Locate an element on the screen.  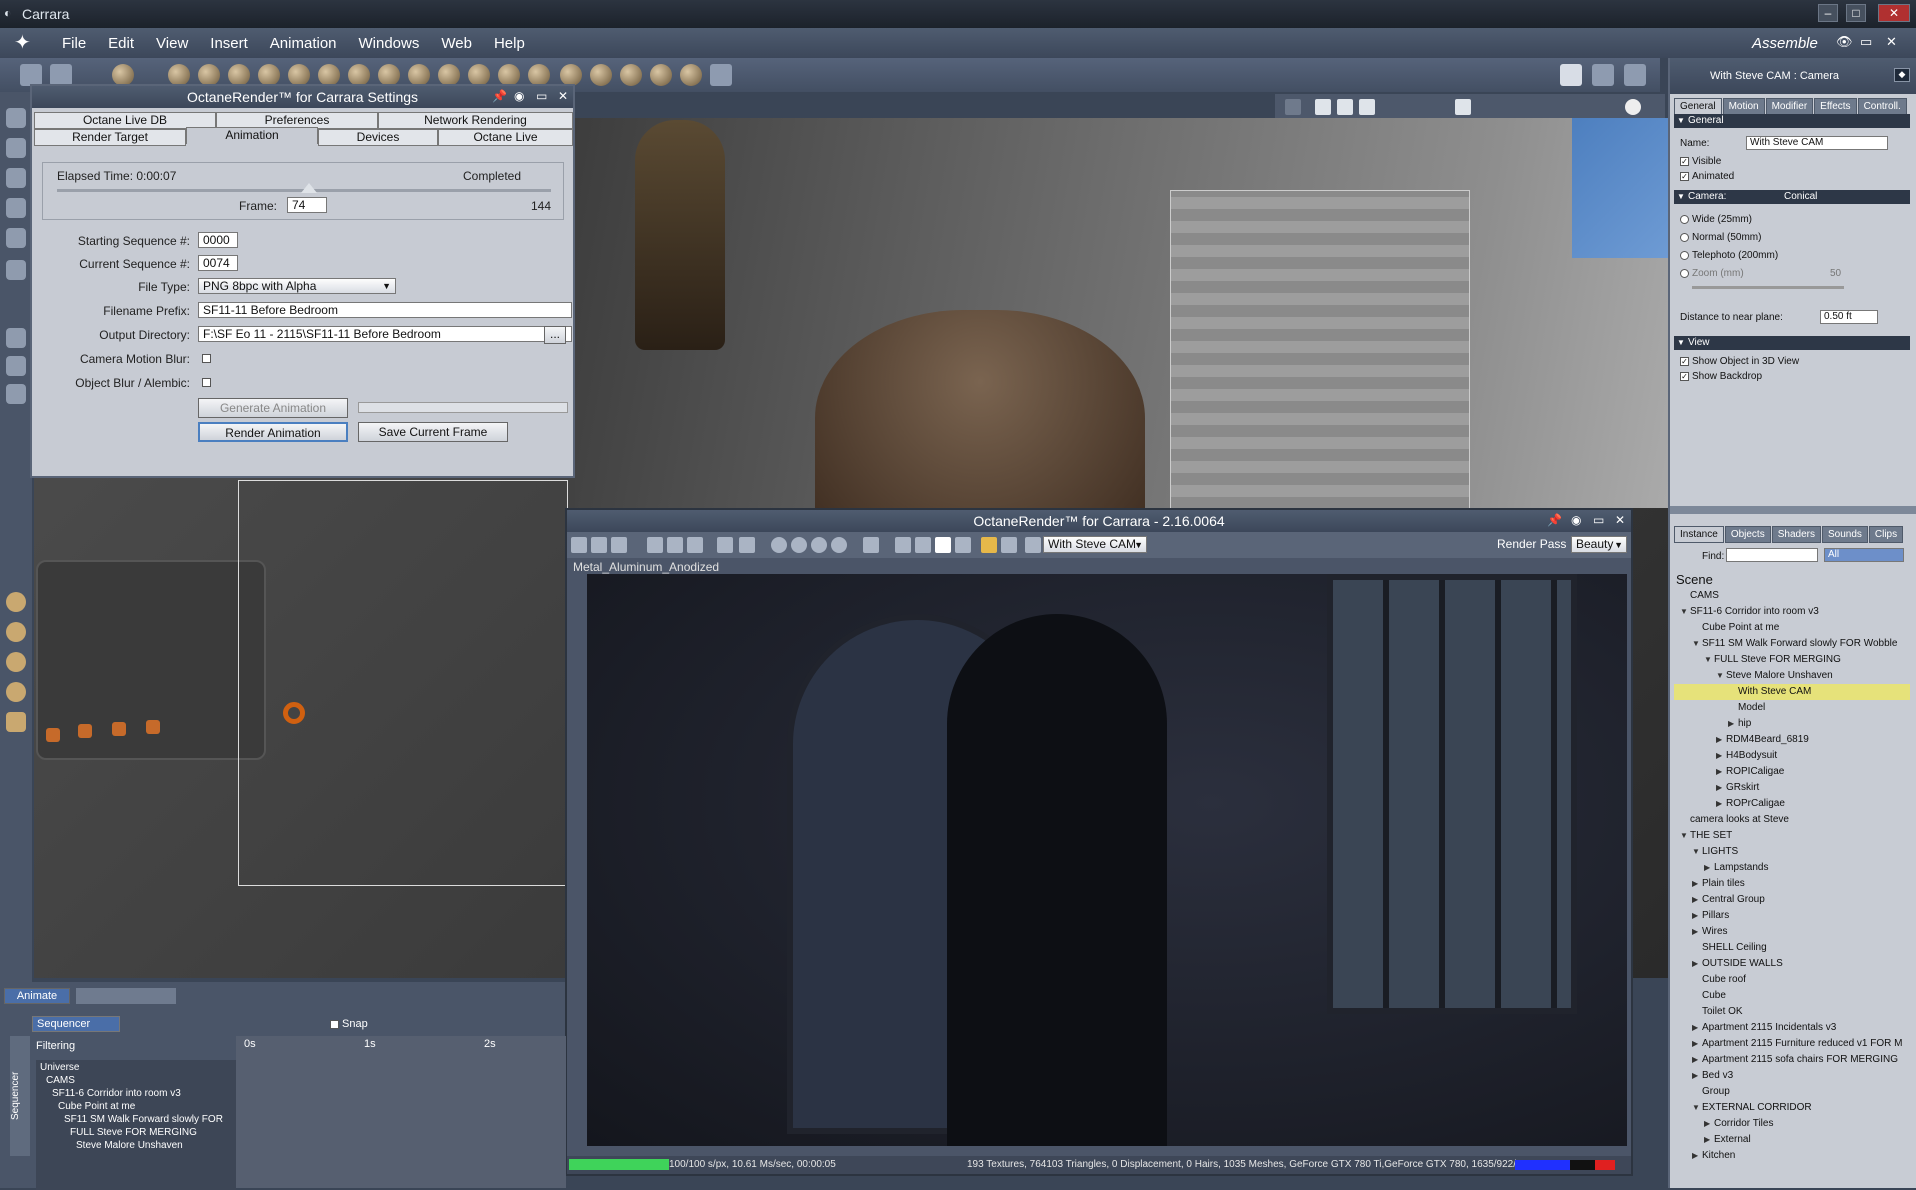
sequencer-side-tab: Sequencer is located at coordinates (20, 1096).